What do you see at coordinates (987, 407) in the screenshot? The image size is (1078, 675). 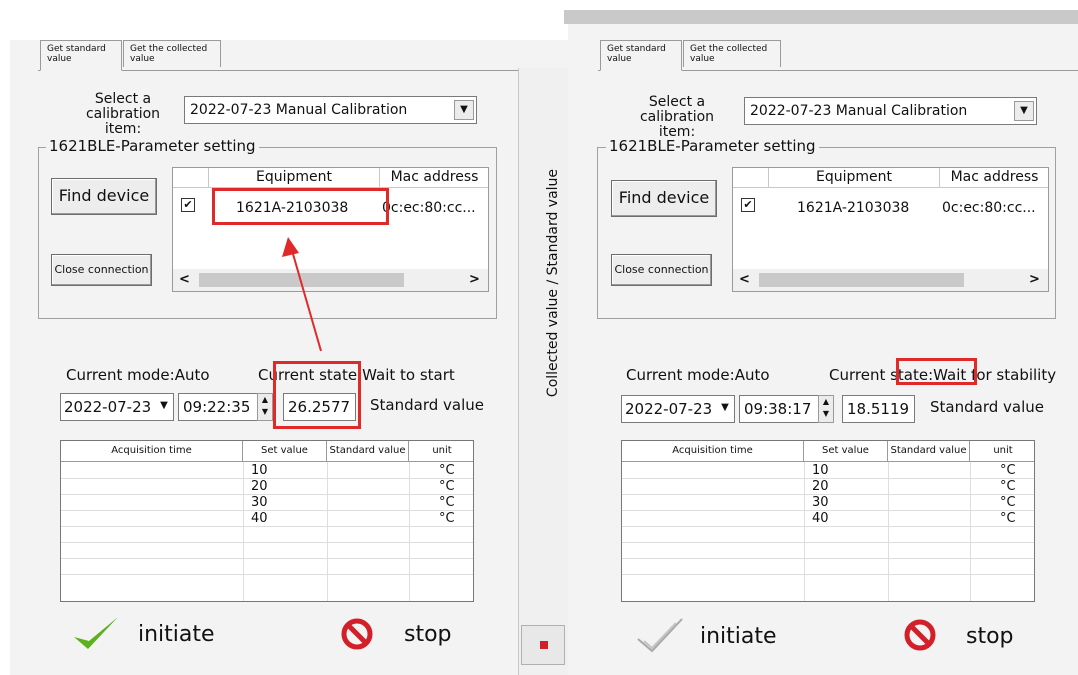 I see `right-standard-value-label: Standard value` at bounding box center [987, 407].